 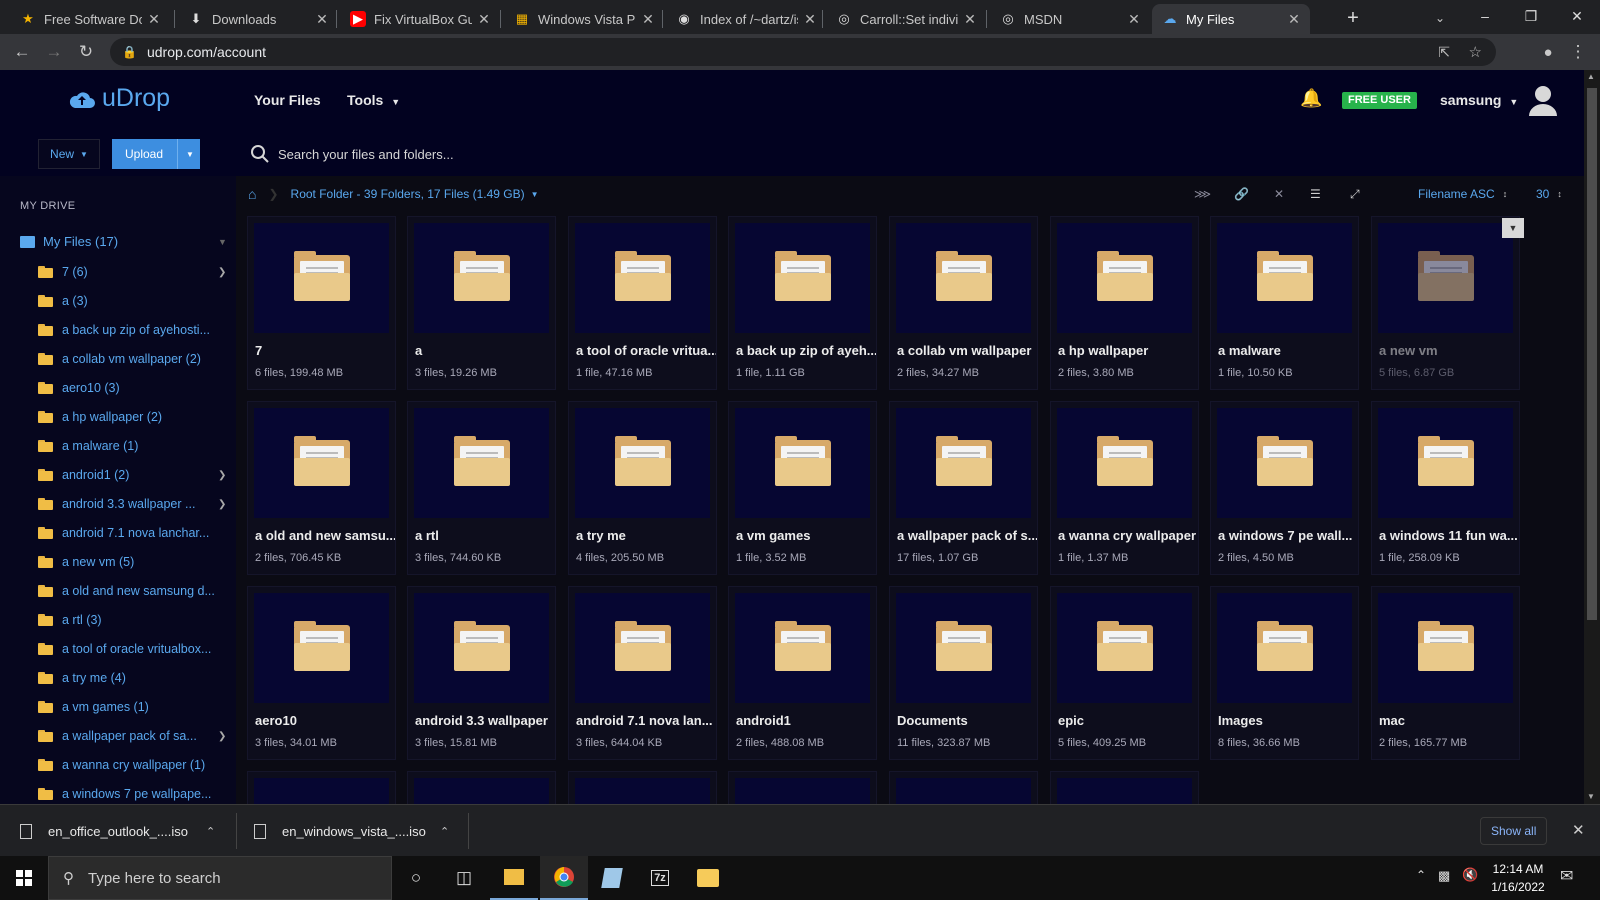 What do you see at coordinates (485, 535) in the screenshot?
I see `folder-name: a rtl` at bounding box center [485, 535].